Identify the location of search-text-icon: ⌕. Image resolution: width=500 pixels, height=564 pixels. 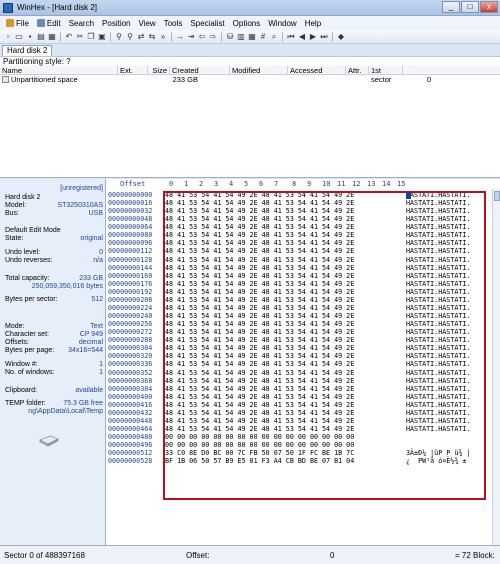
(274, 37).